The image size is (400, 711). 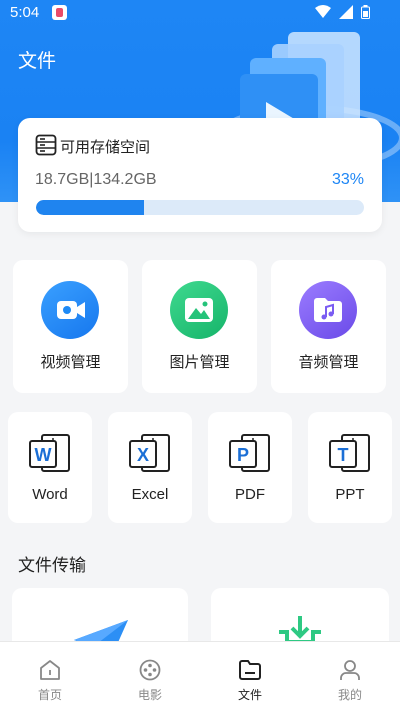 What do you see at coordinates (346, 12) in the screenshot?
I see `signal-icon` at bounding box center [346, 12].